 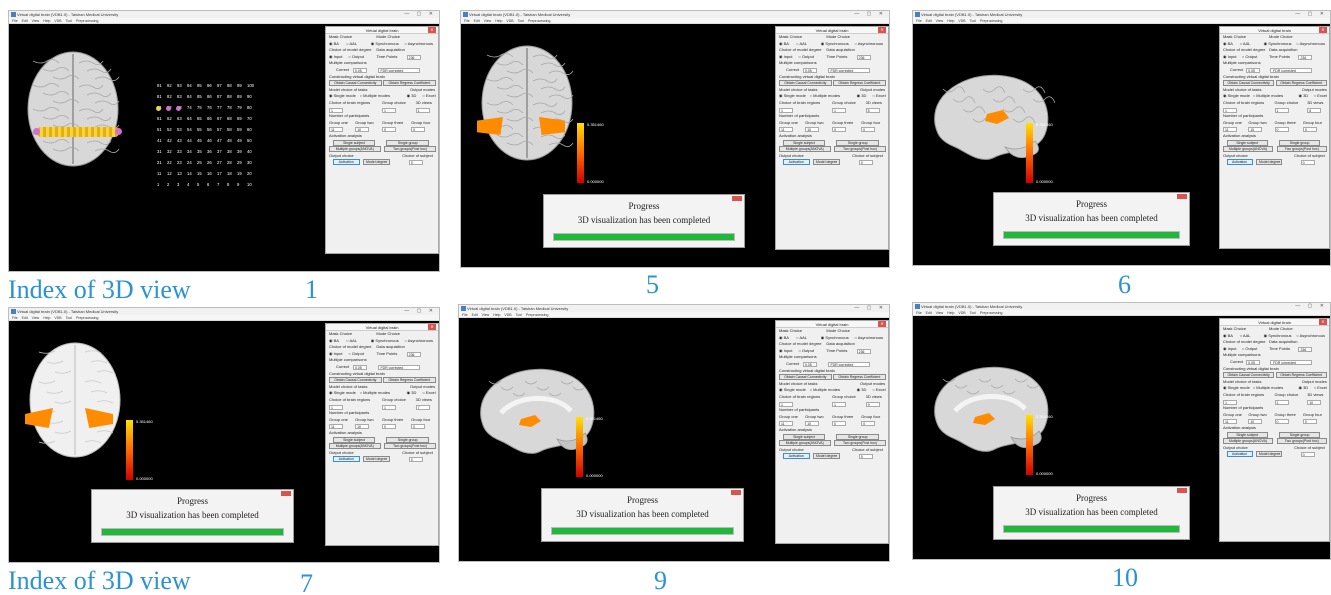 I want to click on multiple-groups-button: Multiple groups(ANOVA), so click(x=805, y=443).